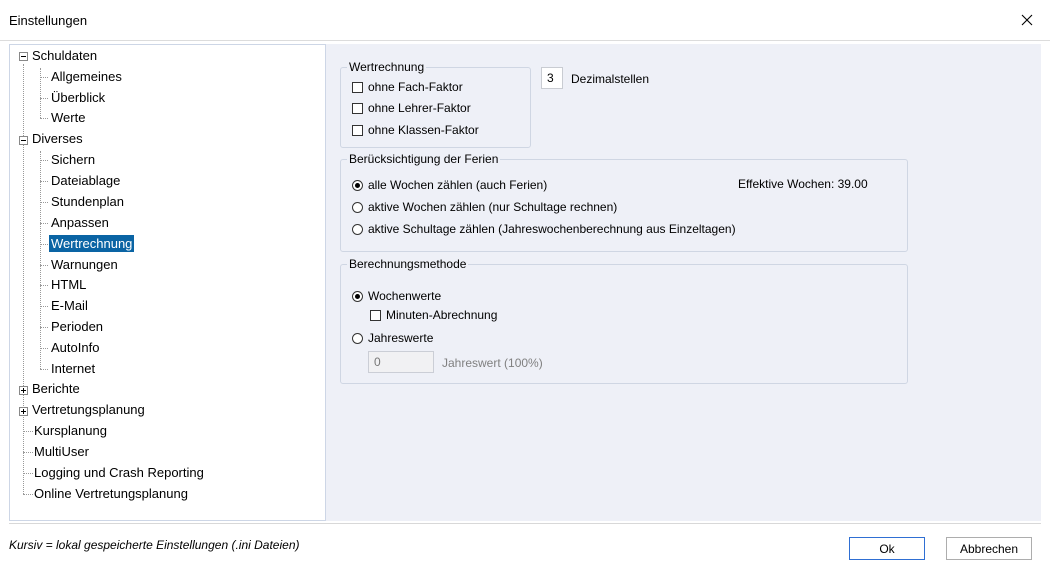 Image resolution: width=1050 pixels, height=569 pixels. I want to click on tree-item-schuldaten: Schuldaten, so click(64, 56).